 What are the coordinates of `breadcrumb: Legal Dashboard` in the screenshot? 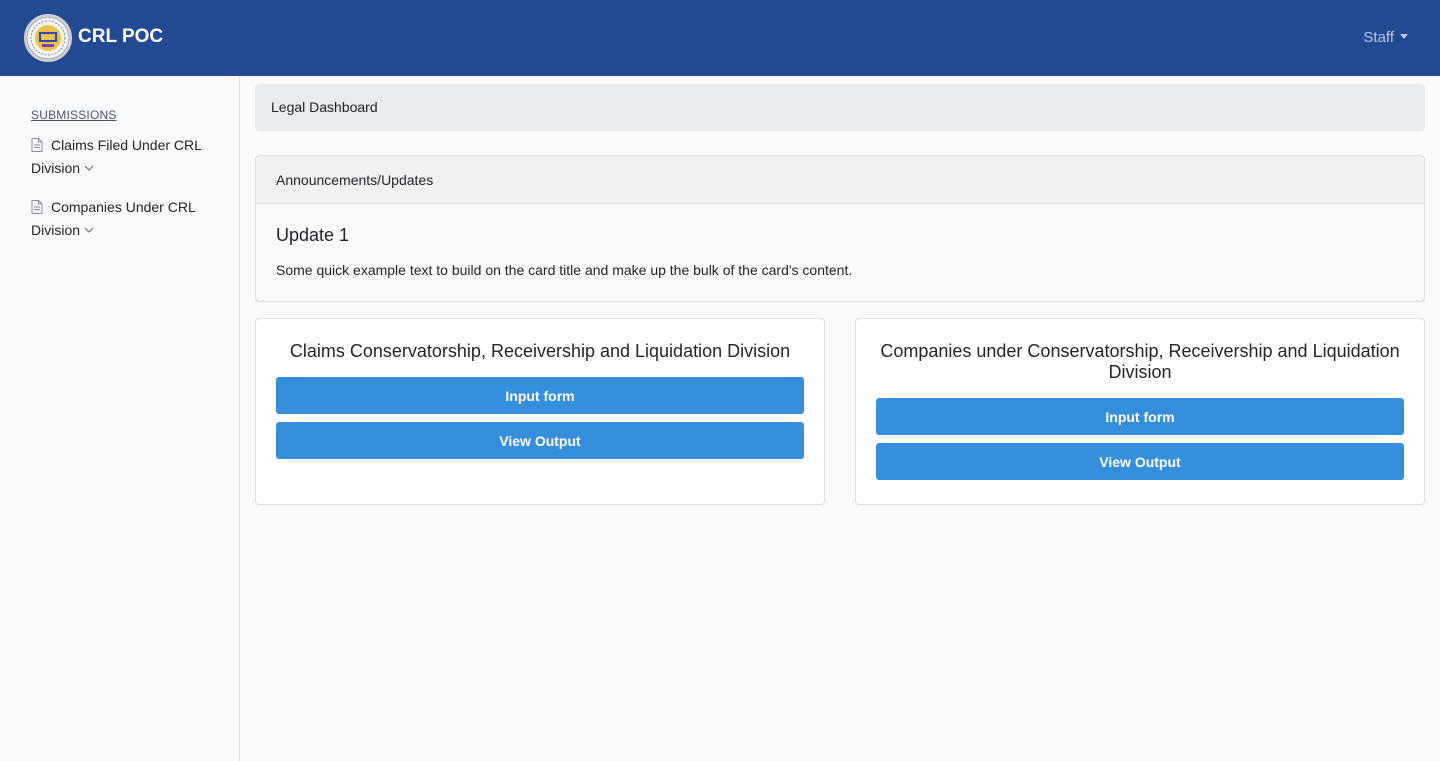 It's located at (840, 107).